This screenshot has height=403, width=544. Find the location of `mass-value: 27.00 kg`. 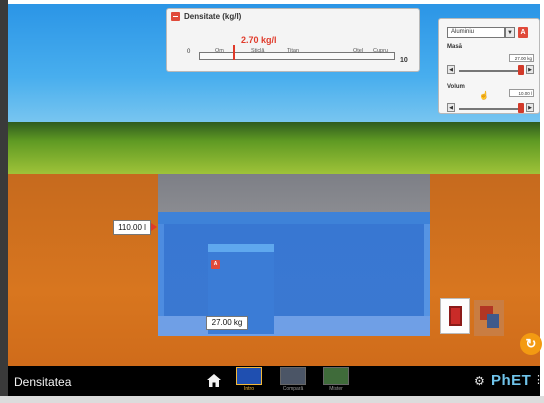

mass-value: 27.00 kg is located at coordinates (521, 58).